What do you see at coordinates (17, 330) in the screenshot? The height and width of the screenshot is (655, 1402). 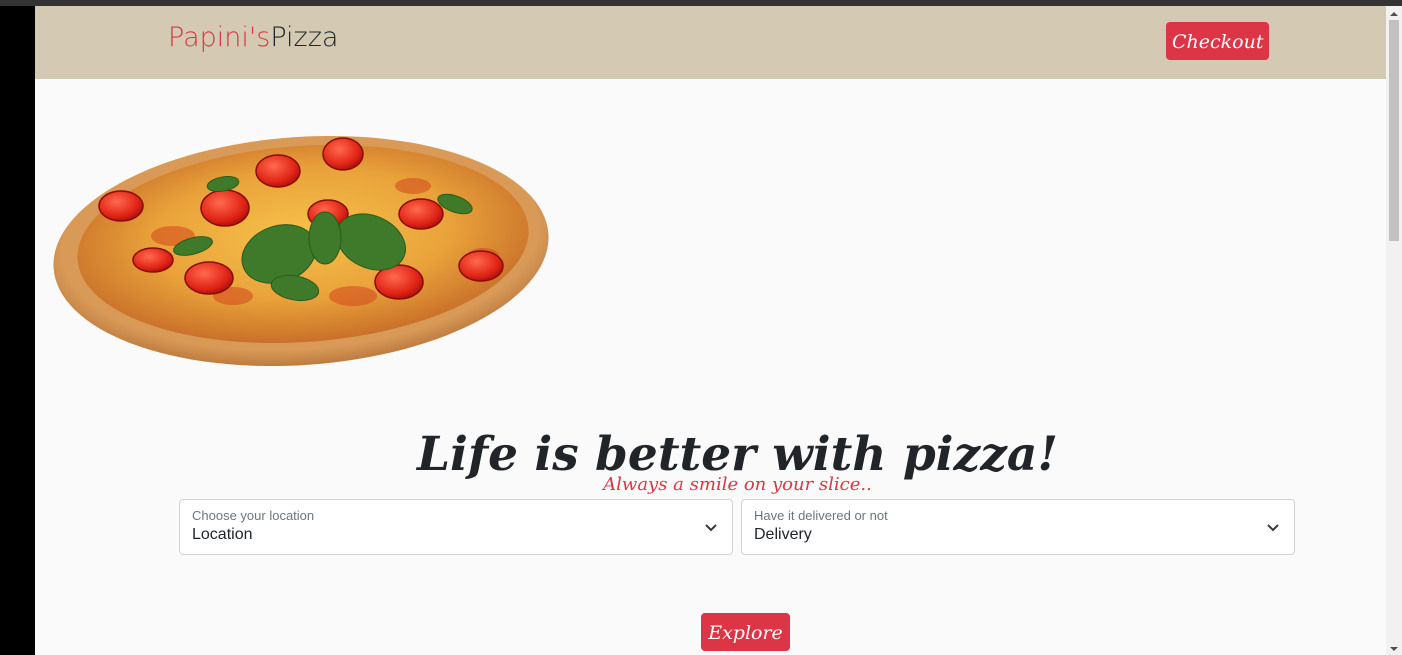 I see `window-left-edge` at bounding box center [17, 330].